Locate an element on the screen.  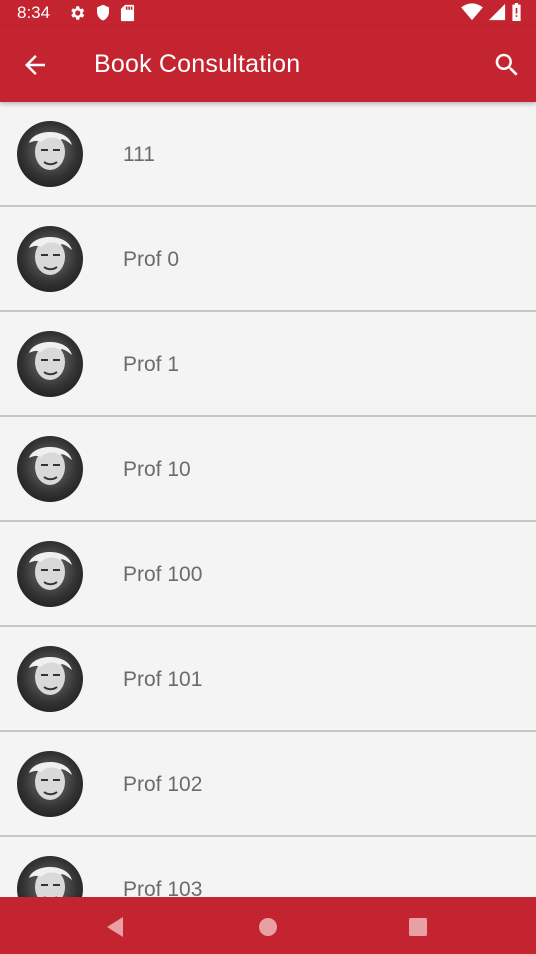
battery-icon is located at coordinates (516, 12).